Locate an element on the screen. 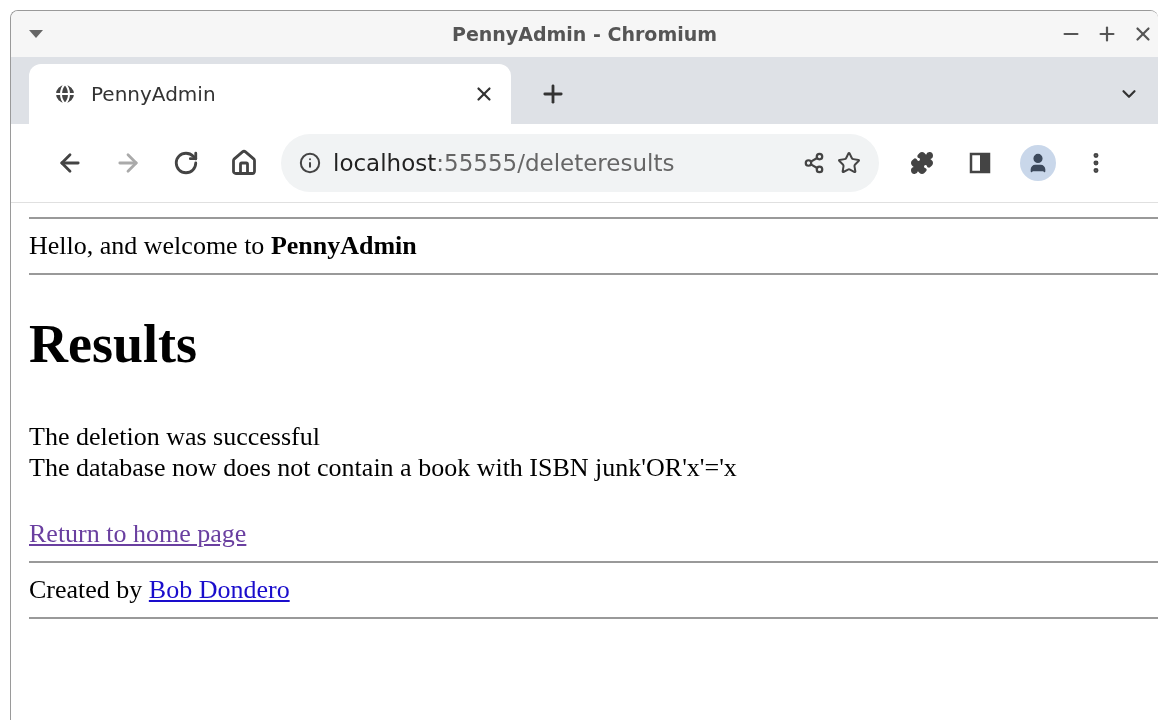  tab-title: PennyAdmin is located at coordinates (154, 94).